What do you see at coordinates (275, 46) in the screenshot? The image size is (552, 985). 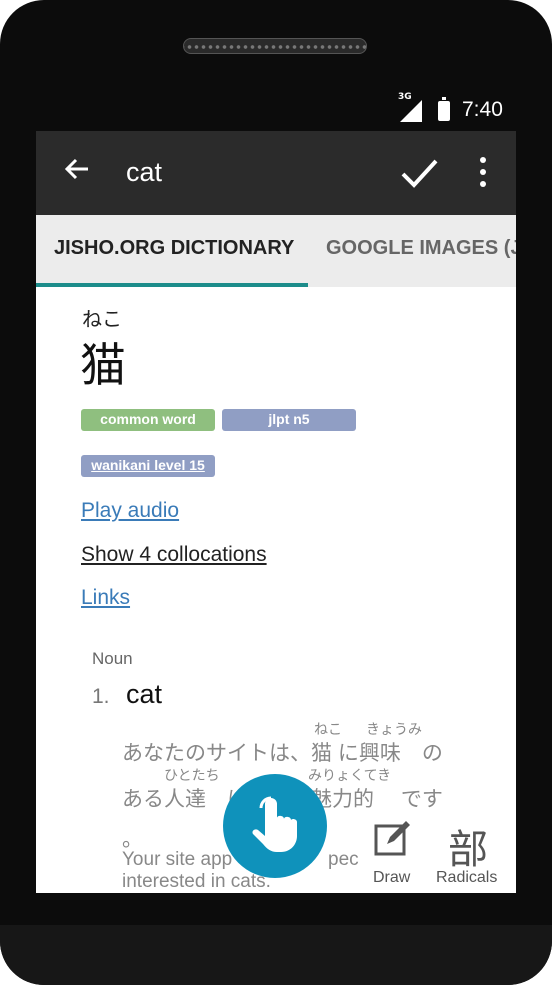 I see `speaker-grille` at bounding box center [275, 46].